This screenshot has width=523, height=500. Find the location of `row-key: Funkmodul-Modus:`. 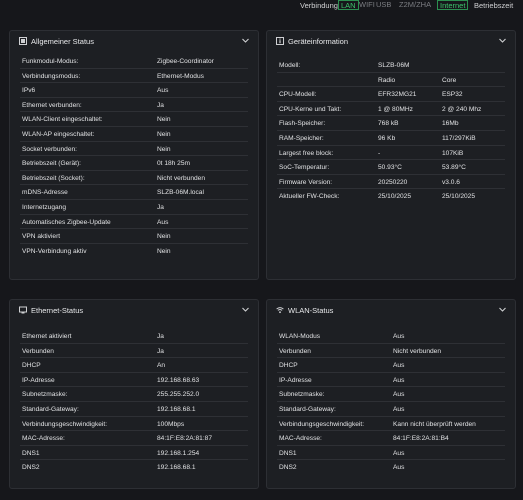

row-key: Funkmodul-Modus: is located at coordinates (50, 61).